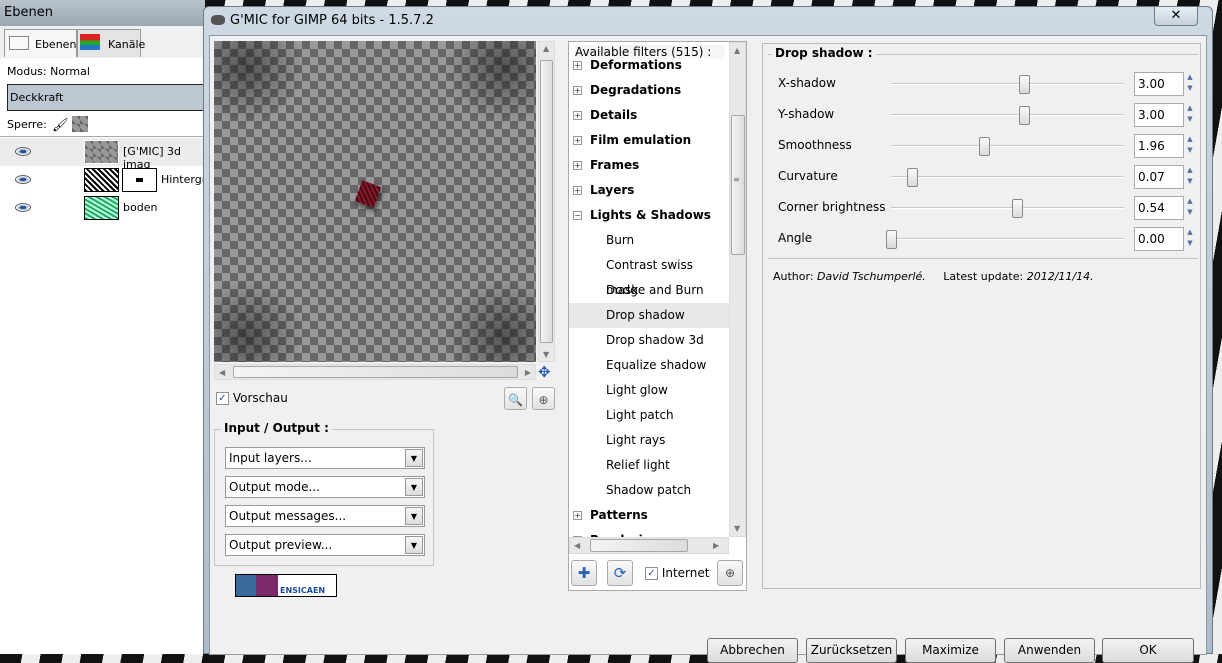 The width and height of the screenshot is (1222, 663). What do you see at coordinates (252, 398) in the screenshot?
I see `preview-checkbox: ✓ Vorschau` at bounding box center [252, 398].